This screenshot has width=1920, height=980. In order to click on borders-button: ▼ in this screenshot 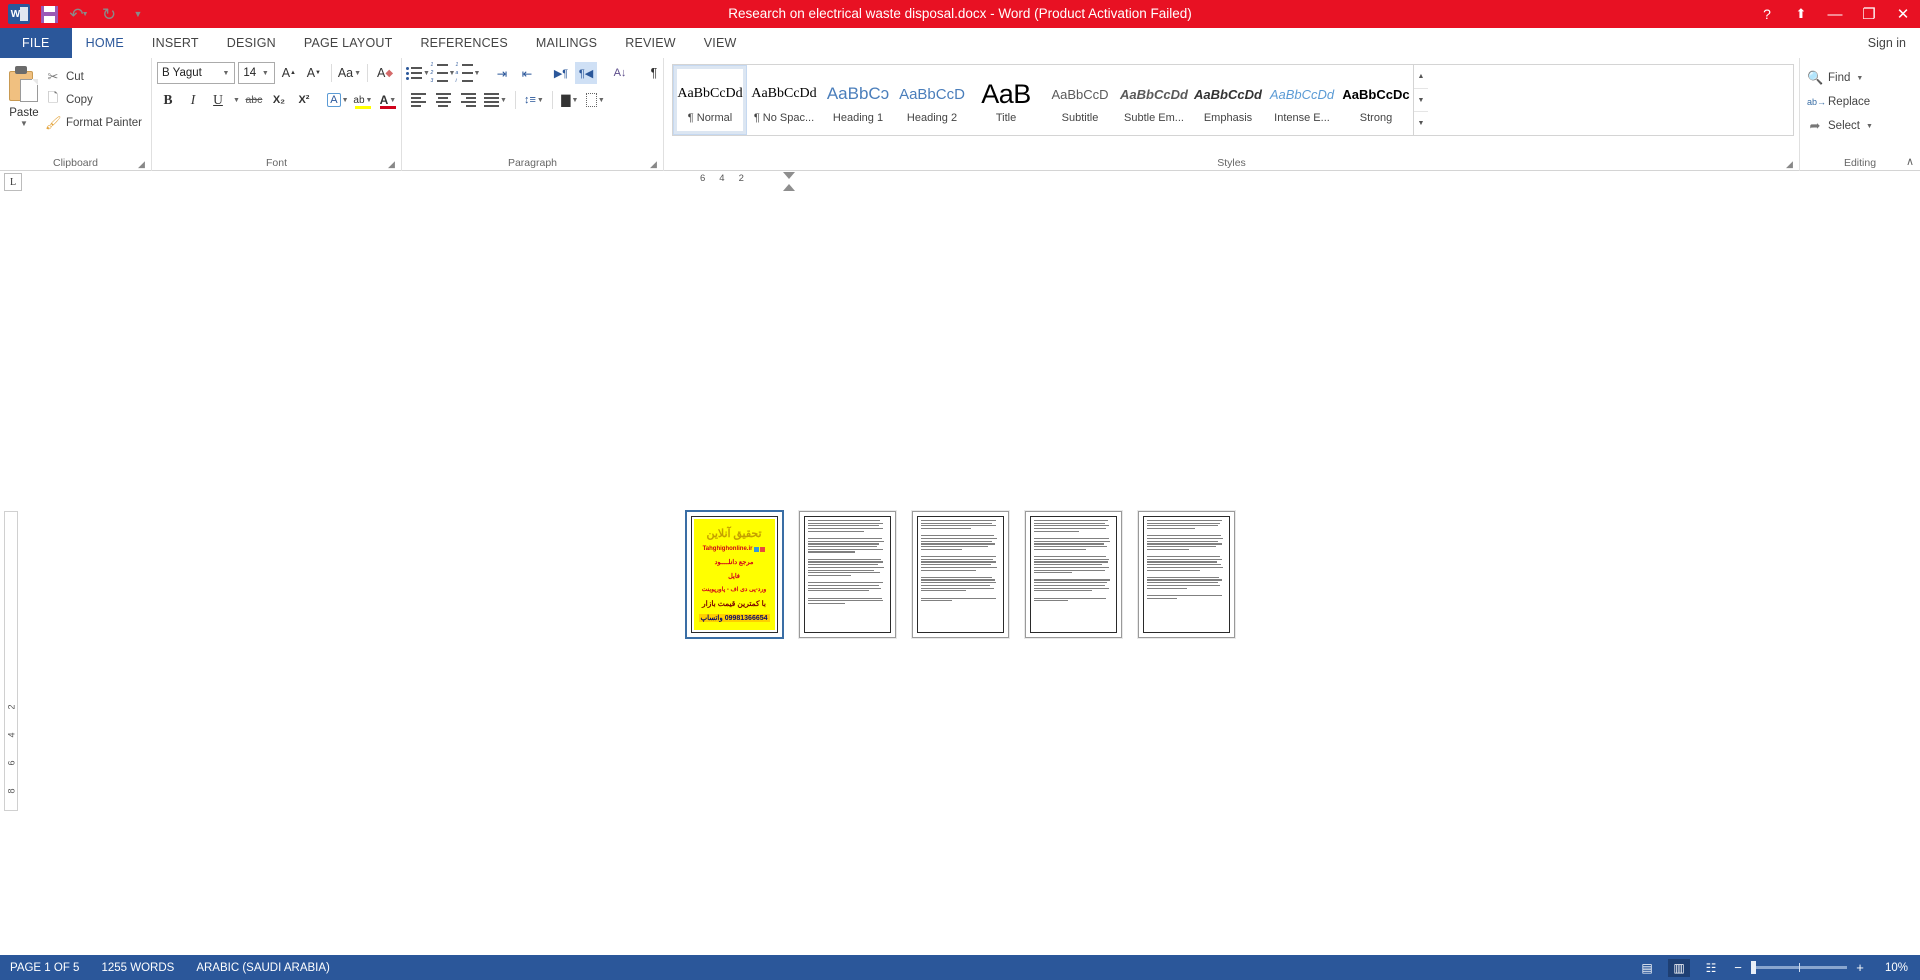, I will do `click(595, 100)`.